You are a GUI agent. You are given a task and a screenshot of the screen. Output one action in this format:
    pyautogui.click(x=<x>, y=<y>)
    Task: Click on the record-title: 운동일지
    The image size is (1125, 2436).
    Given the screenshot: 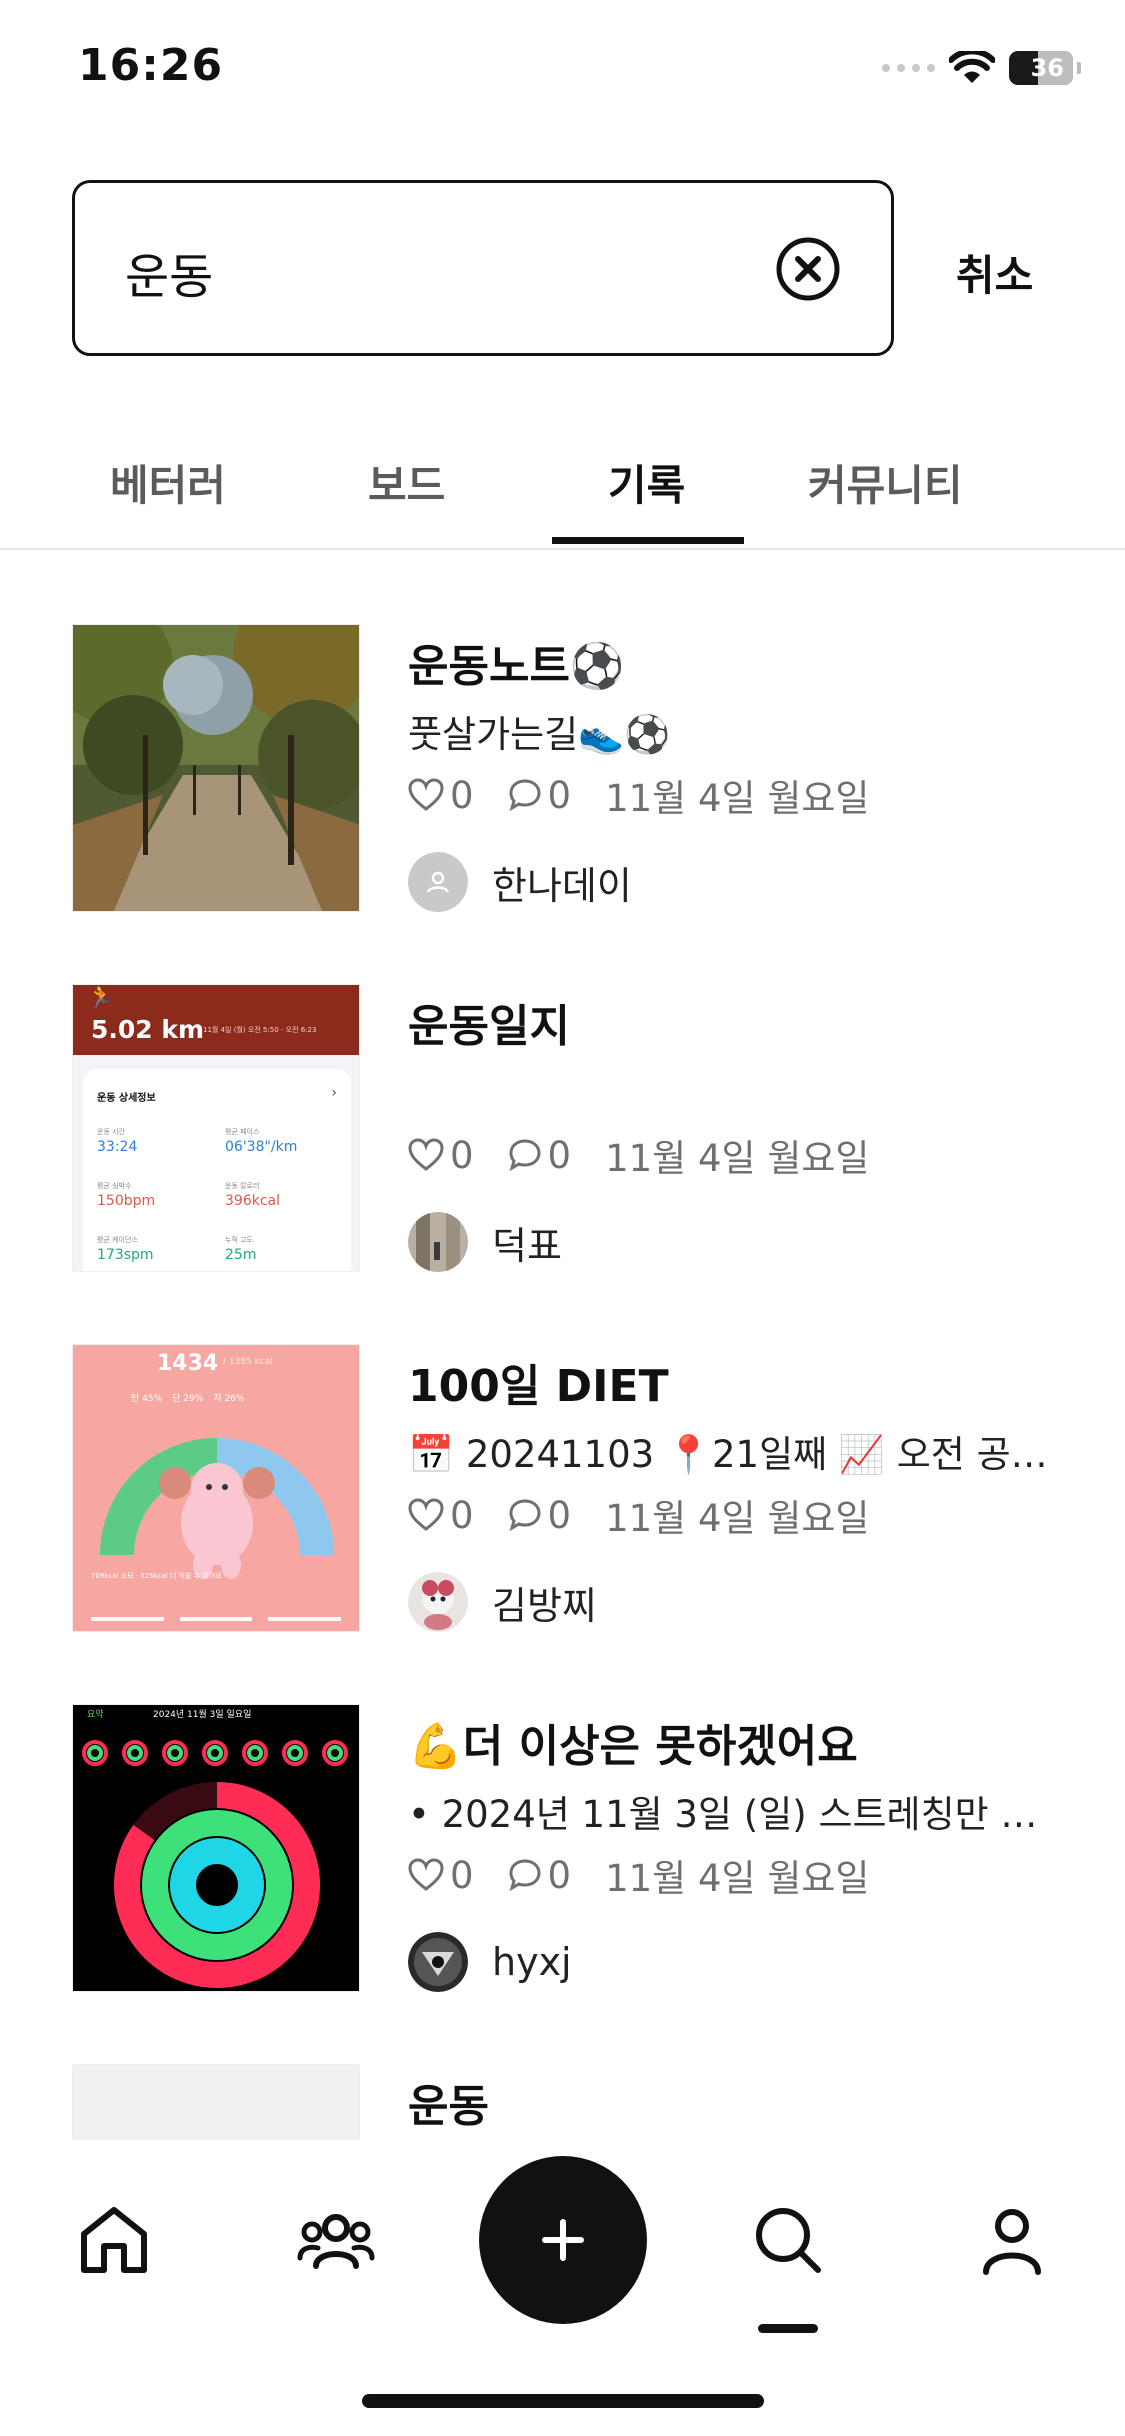 What is the action you would take?
    pyautogui.click(x=489, y=1026)
    